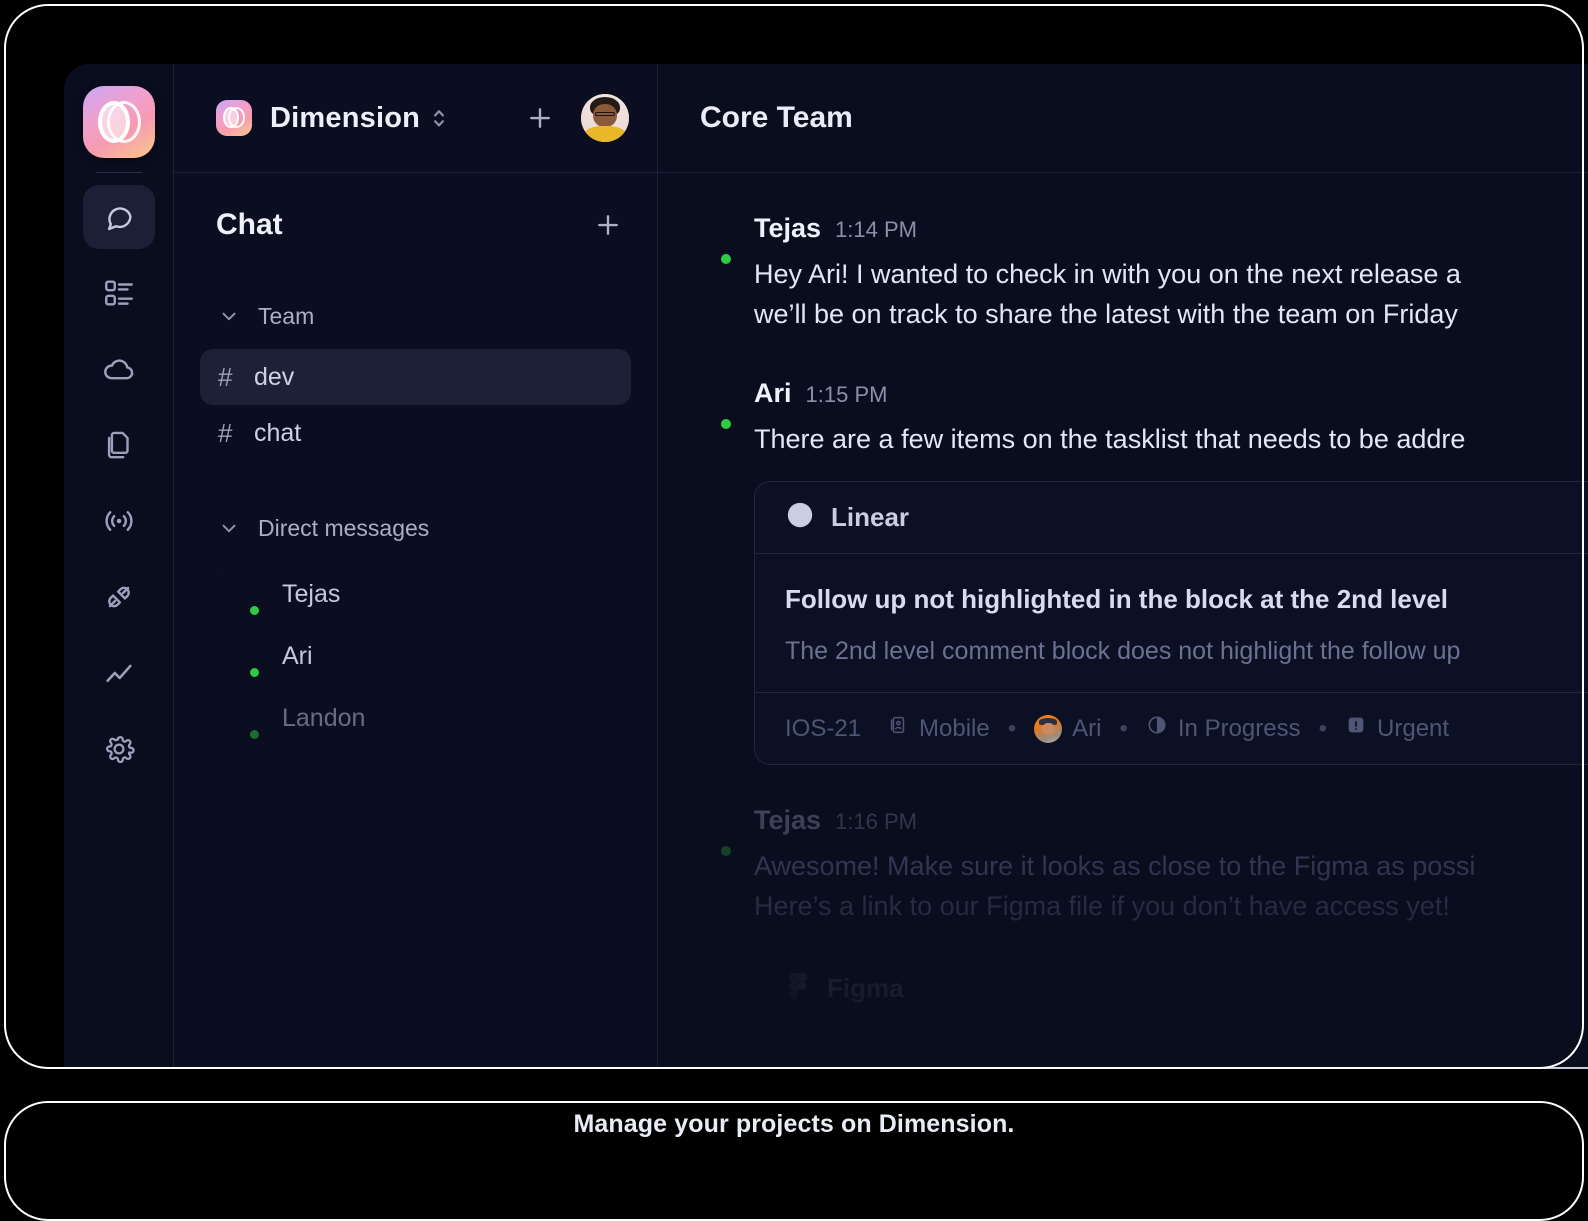  What do you see at coordinates (898, 728) in the screenshot?
I see `mobile-project-icon` at bounding box center [898, 728].